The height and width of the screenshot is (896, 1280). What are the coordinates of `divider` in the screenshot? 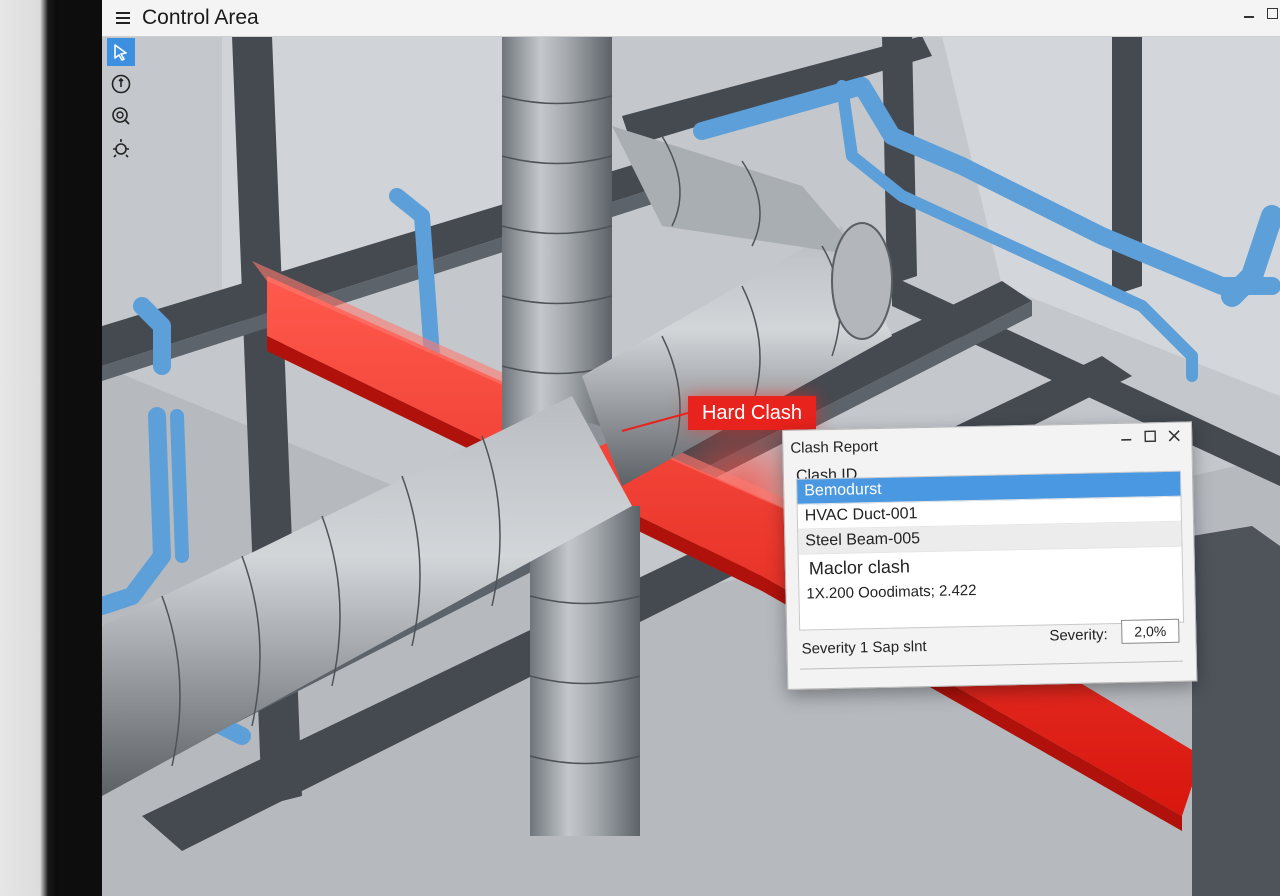 It's located at (991, 665).